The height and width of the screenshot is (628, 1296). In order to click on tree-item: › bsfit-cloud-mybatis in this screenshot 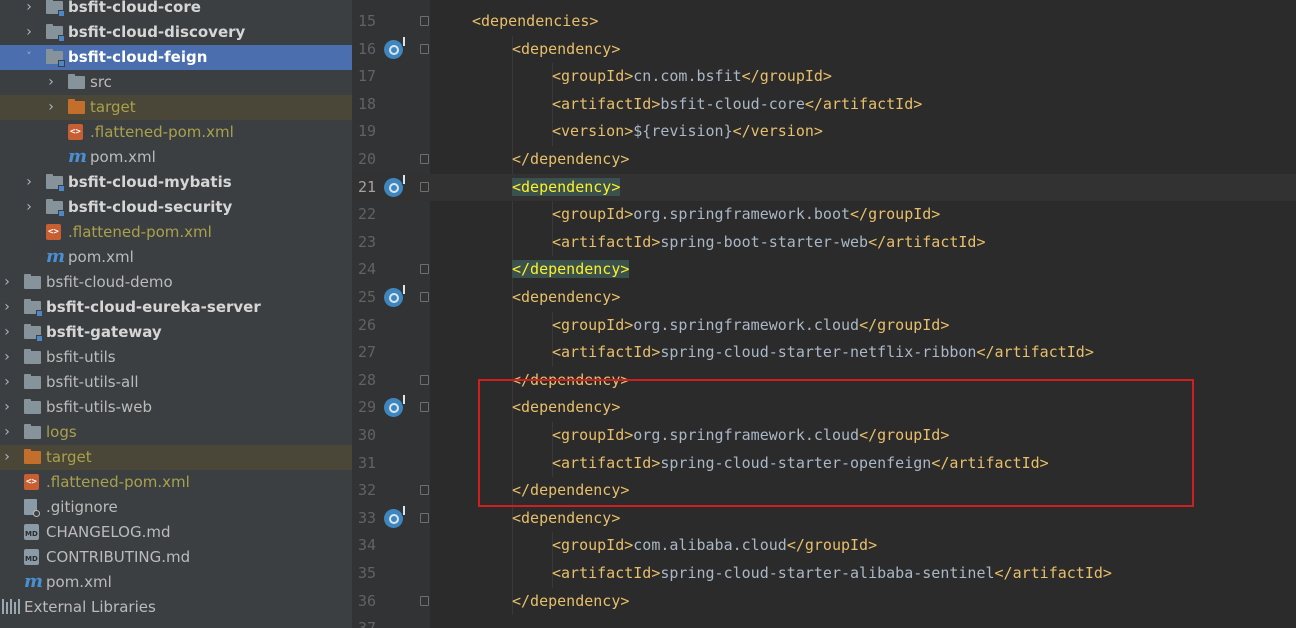, I will do `click(176, 182)`.